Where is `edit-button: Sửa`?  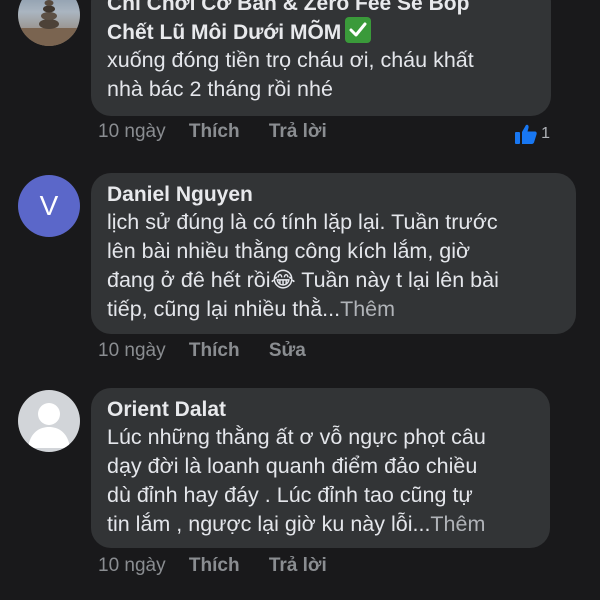
edit-button: Sửa is located at coordinates (287, 351).